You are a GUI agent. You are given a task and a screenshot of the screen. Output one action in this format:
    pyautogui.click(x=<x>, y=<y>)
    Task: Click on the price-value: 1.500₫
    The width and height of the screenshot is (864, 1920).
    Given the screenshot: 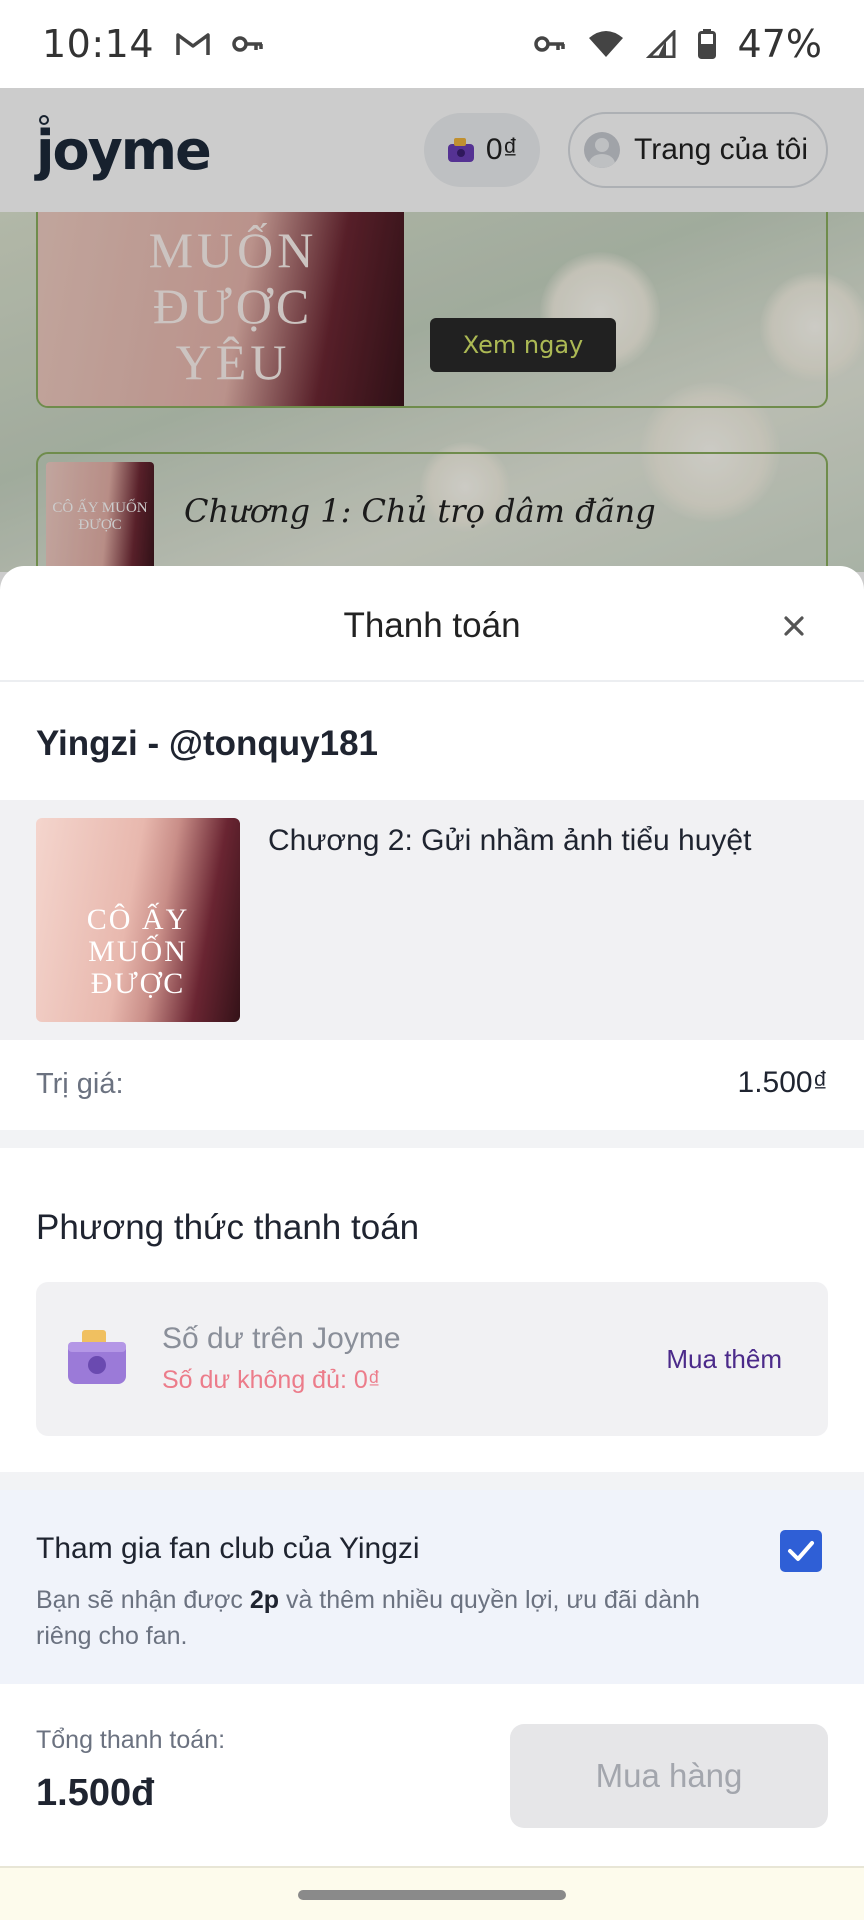 What is the action you would take?
    pyautogui.click(x=782, y=1082)
    